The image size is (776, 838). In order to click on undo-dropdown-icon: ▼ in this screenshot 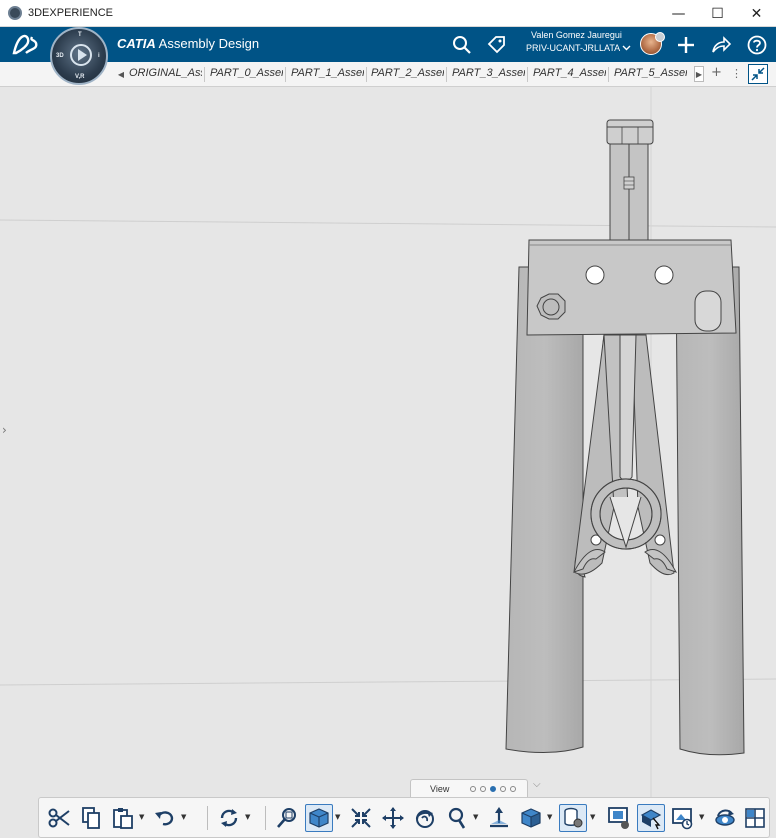, I will do `click(183, 817)`.